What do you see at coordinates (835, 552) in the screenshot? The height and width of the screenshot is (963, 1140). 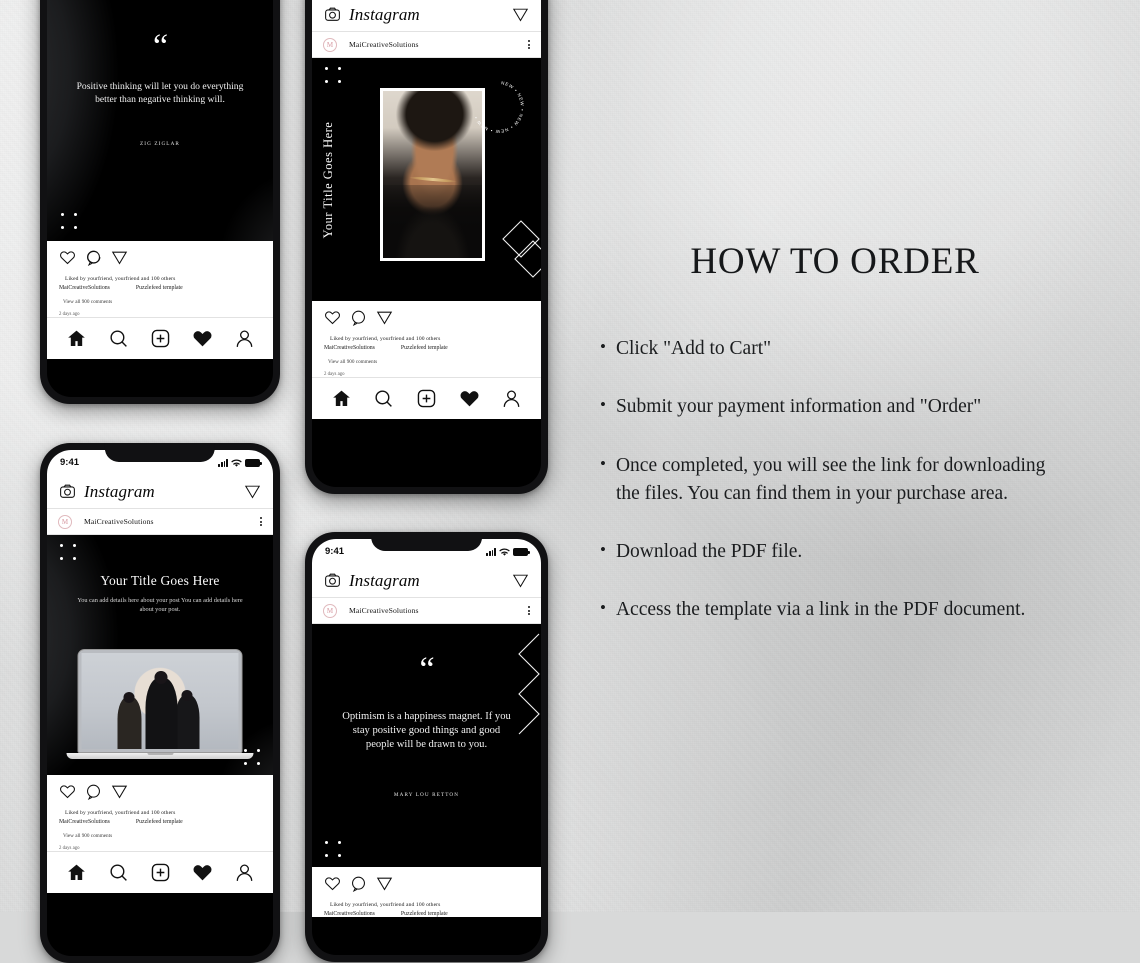 I see `list-item: • Download the PDF file.` at bounding box center [835, 552].